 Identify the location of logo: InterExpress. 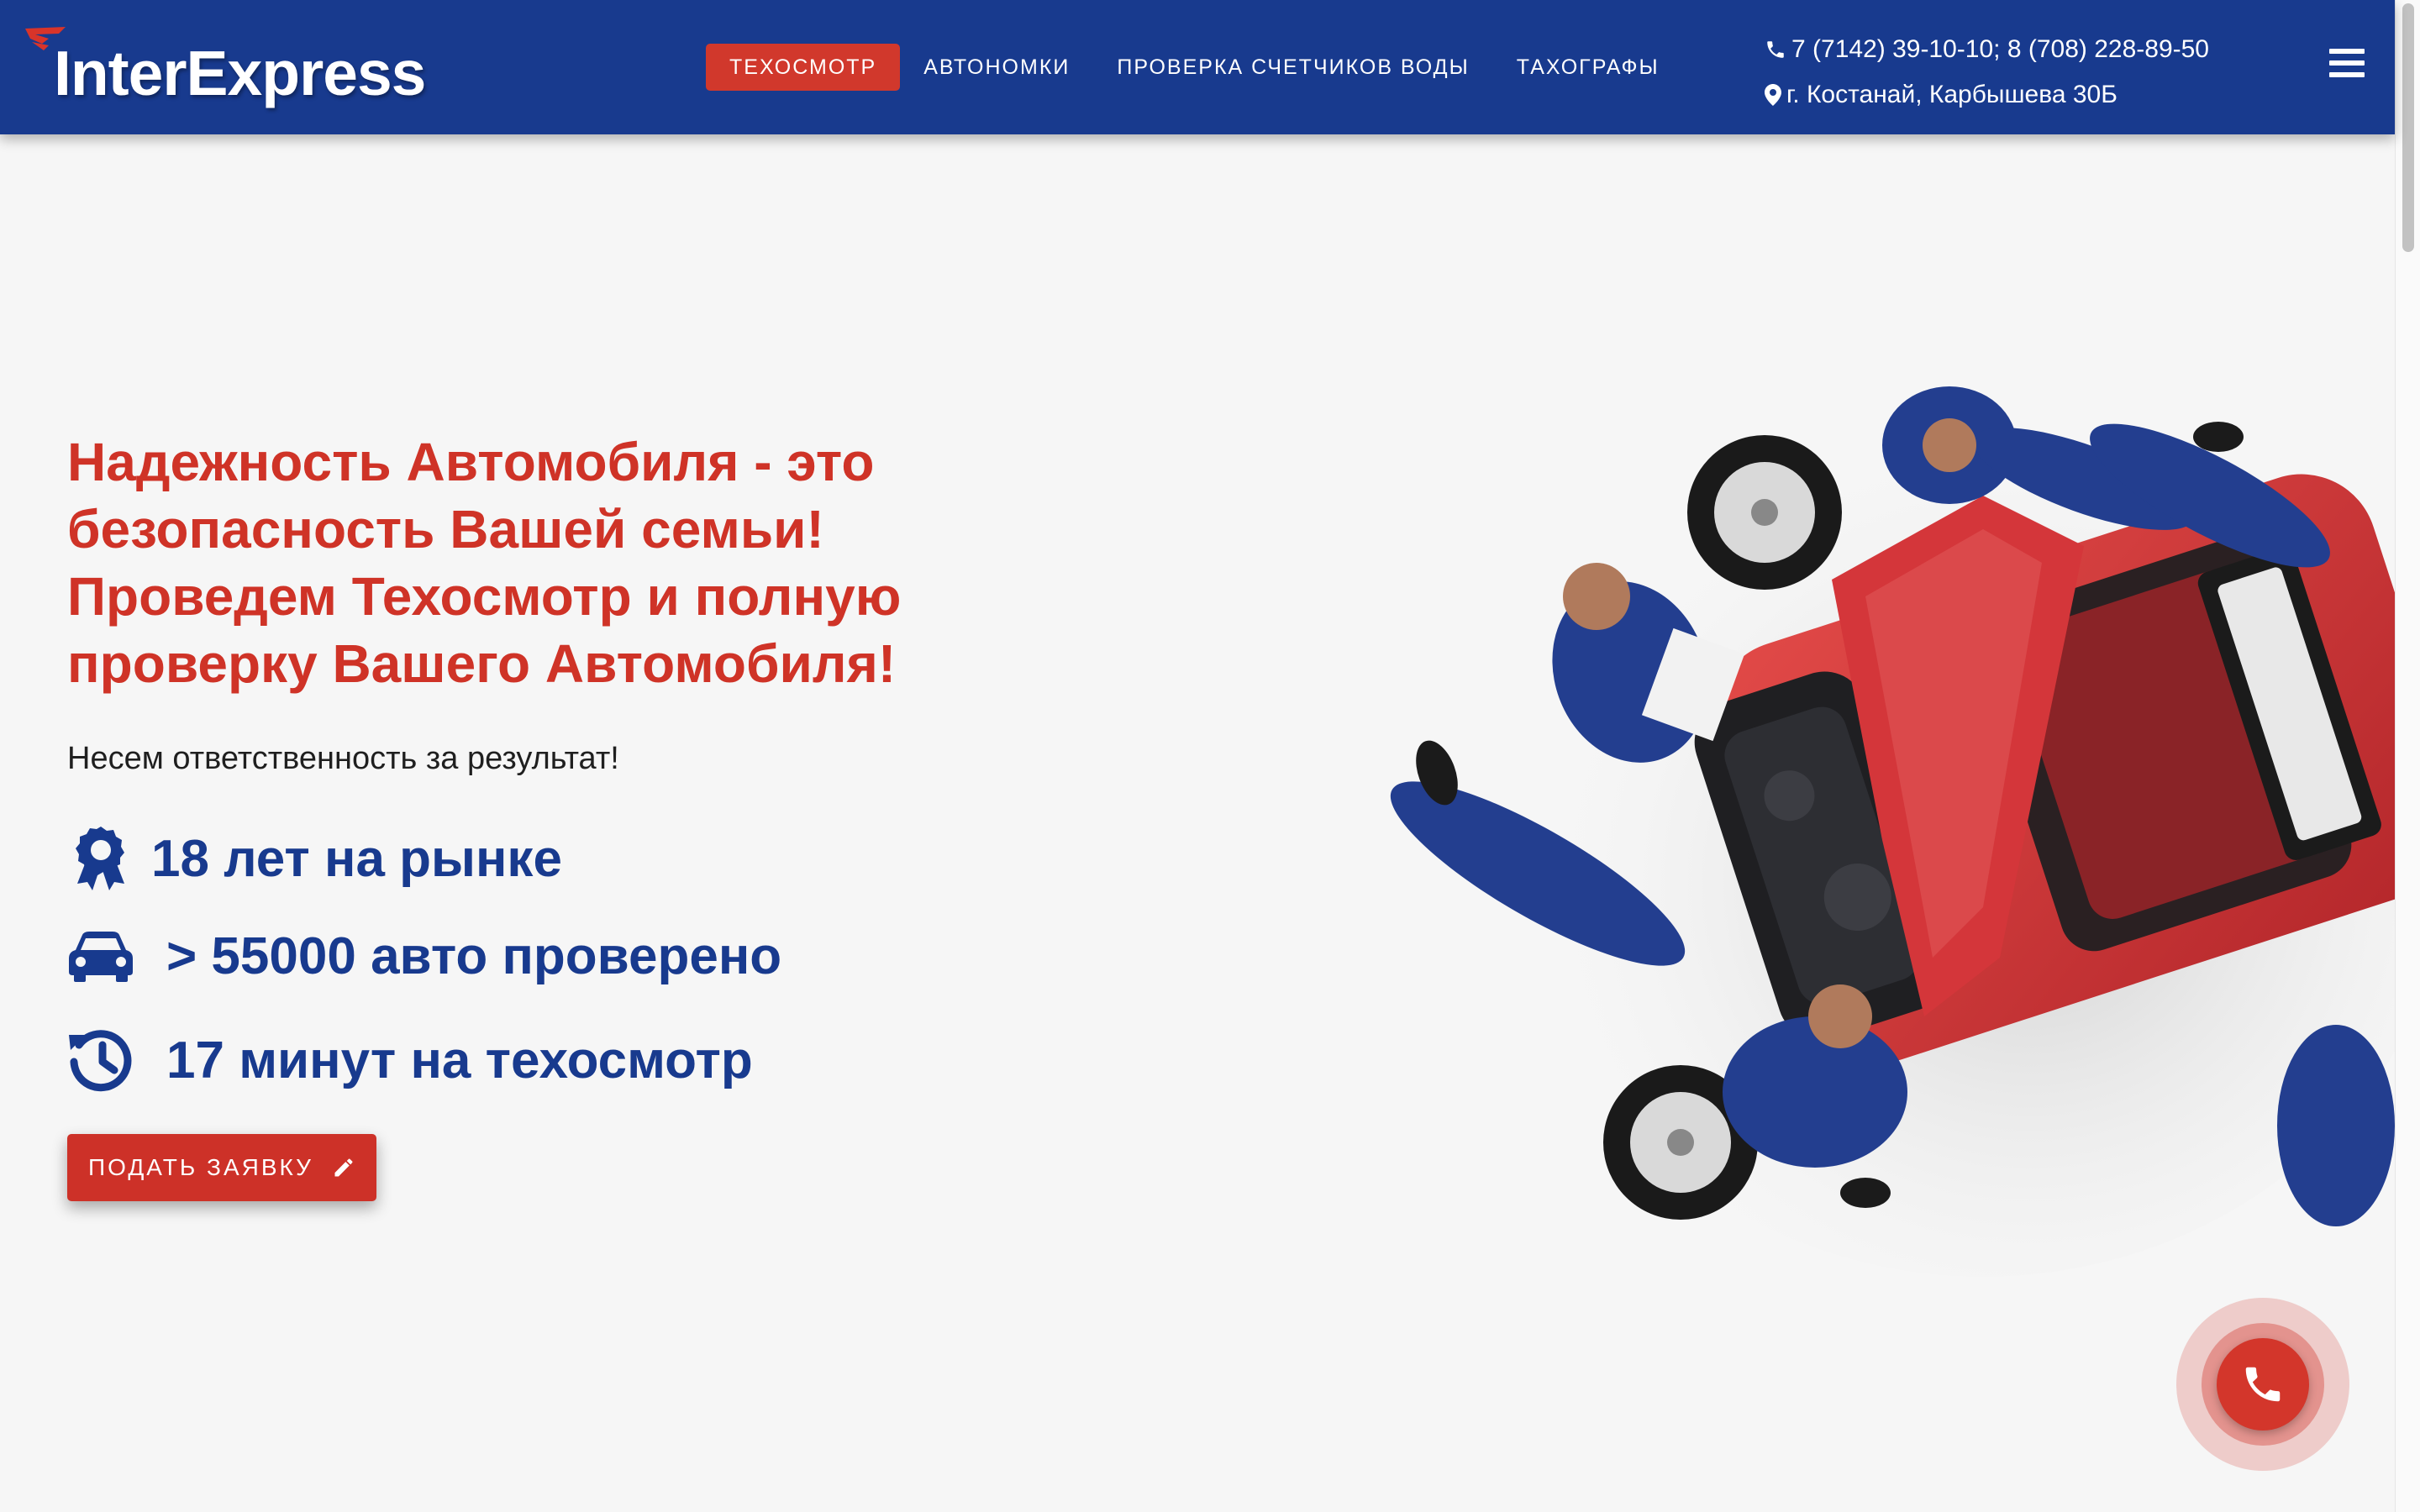
(242, 68).